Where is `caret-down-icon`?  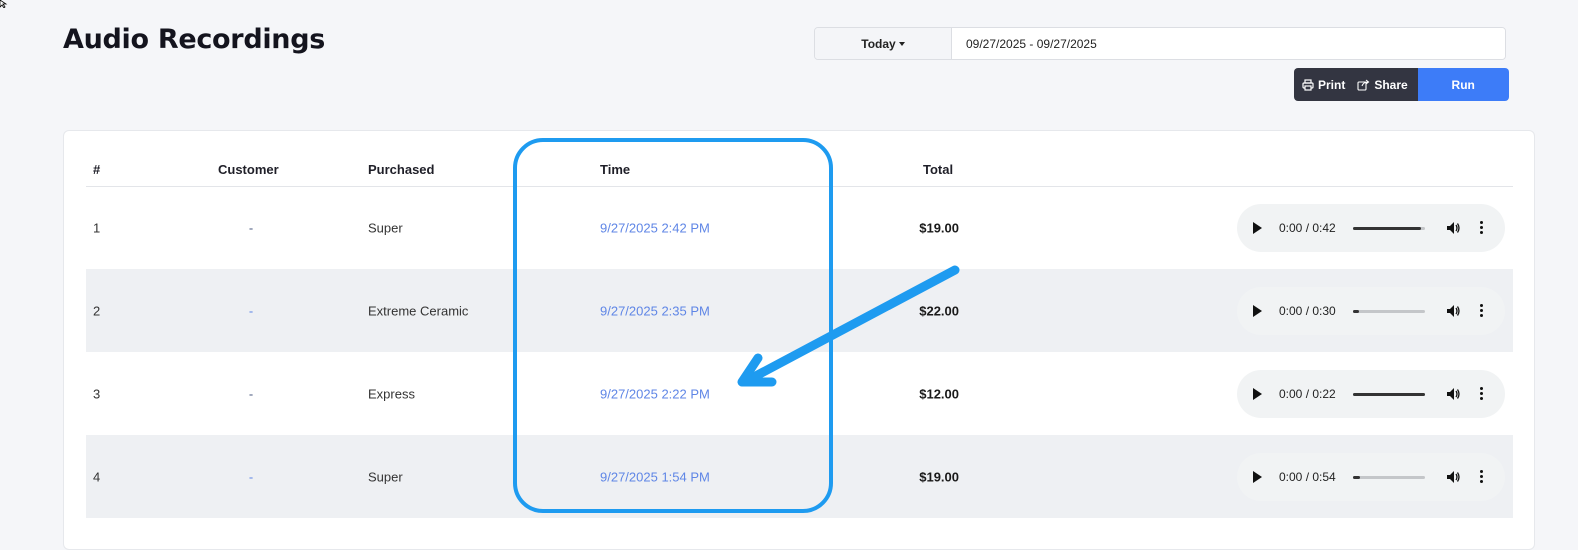 caret-down-icon is located at coordinates (901, 43).